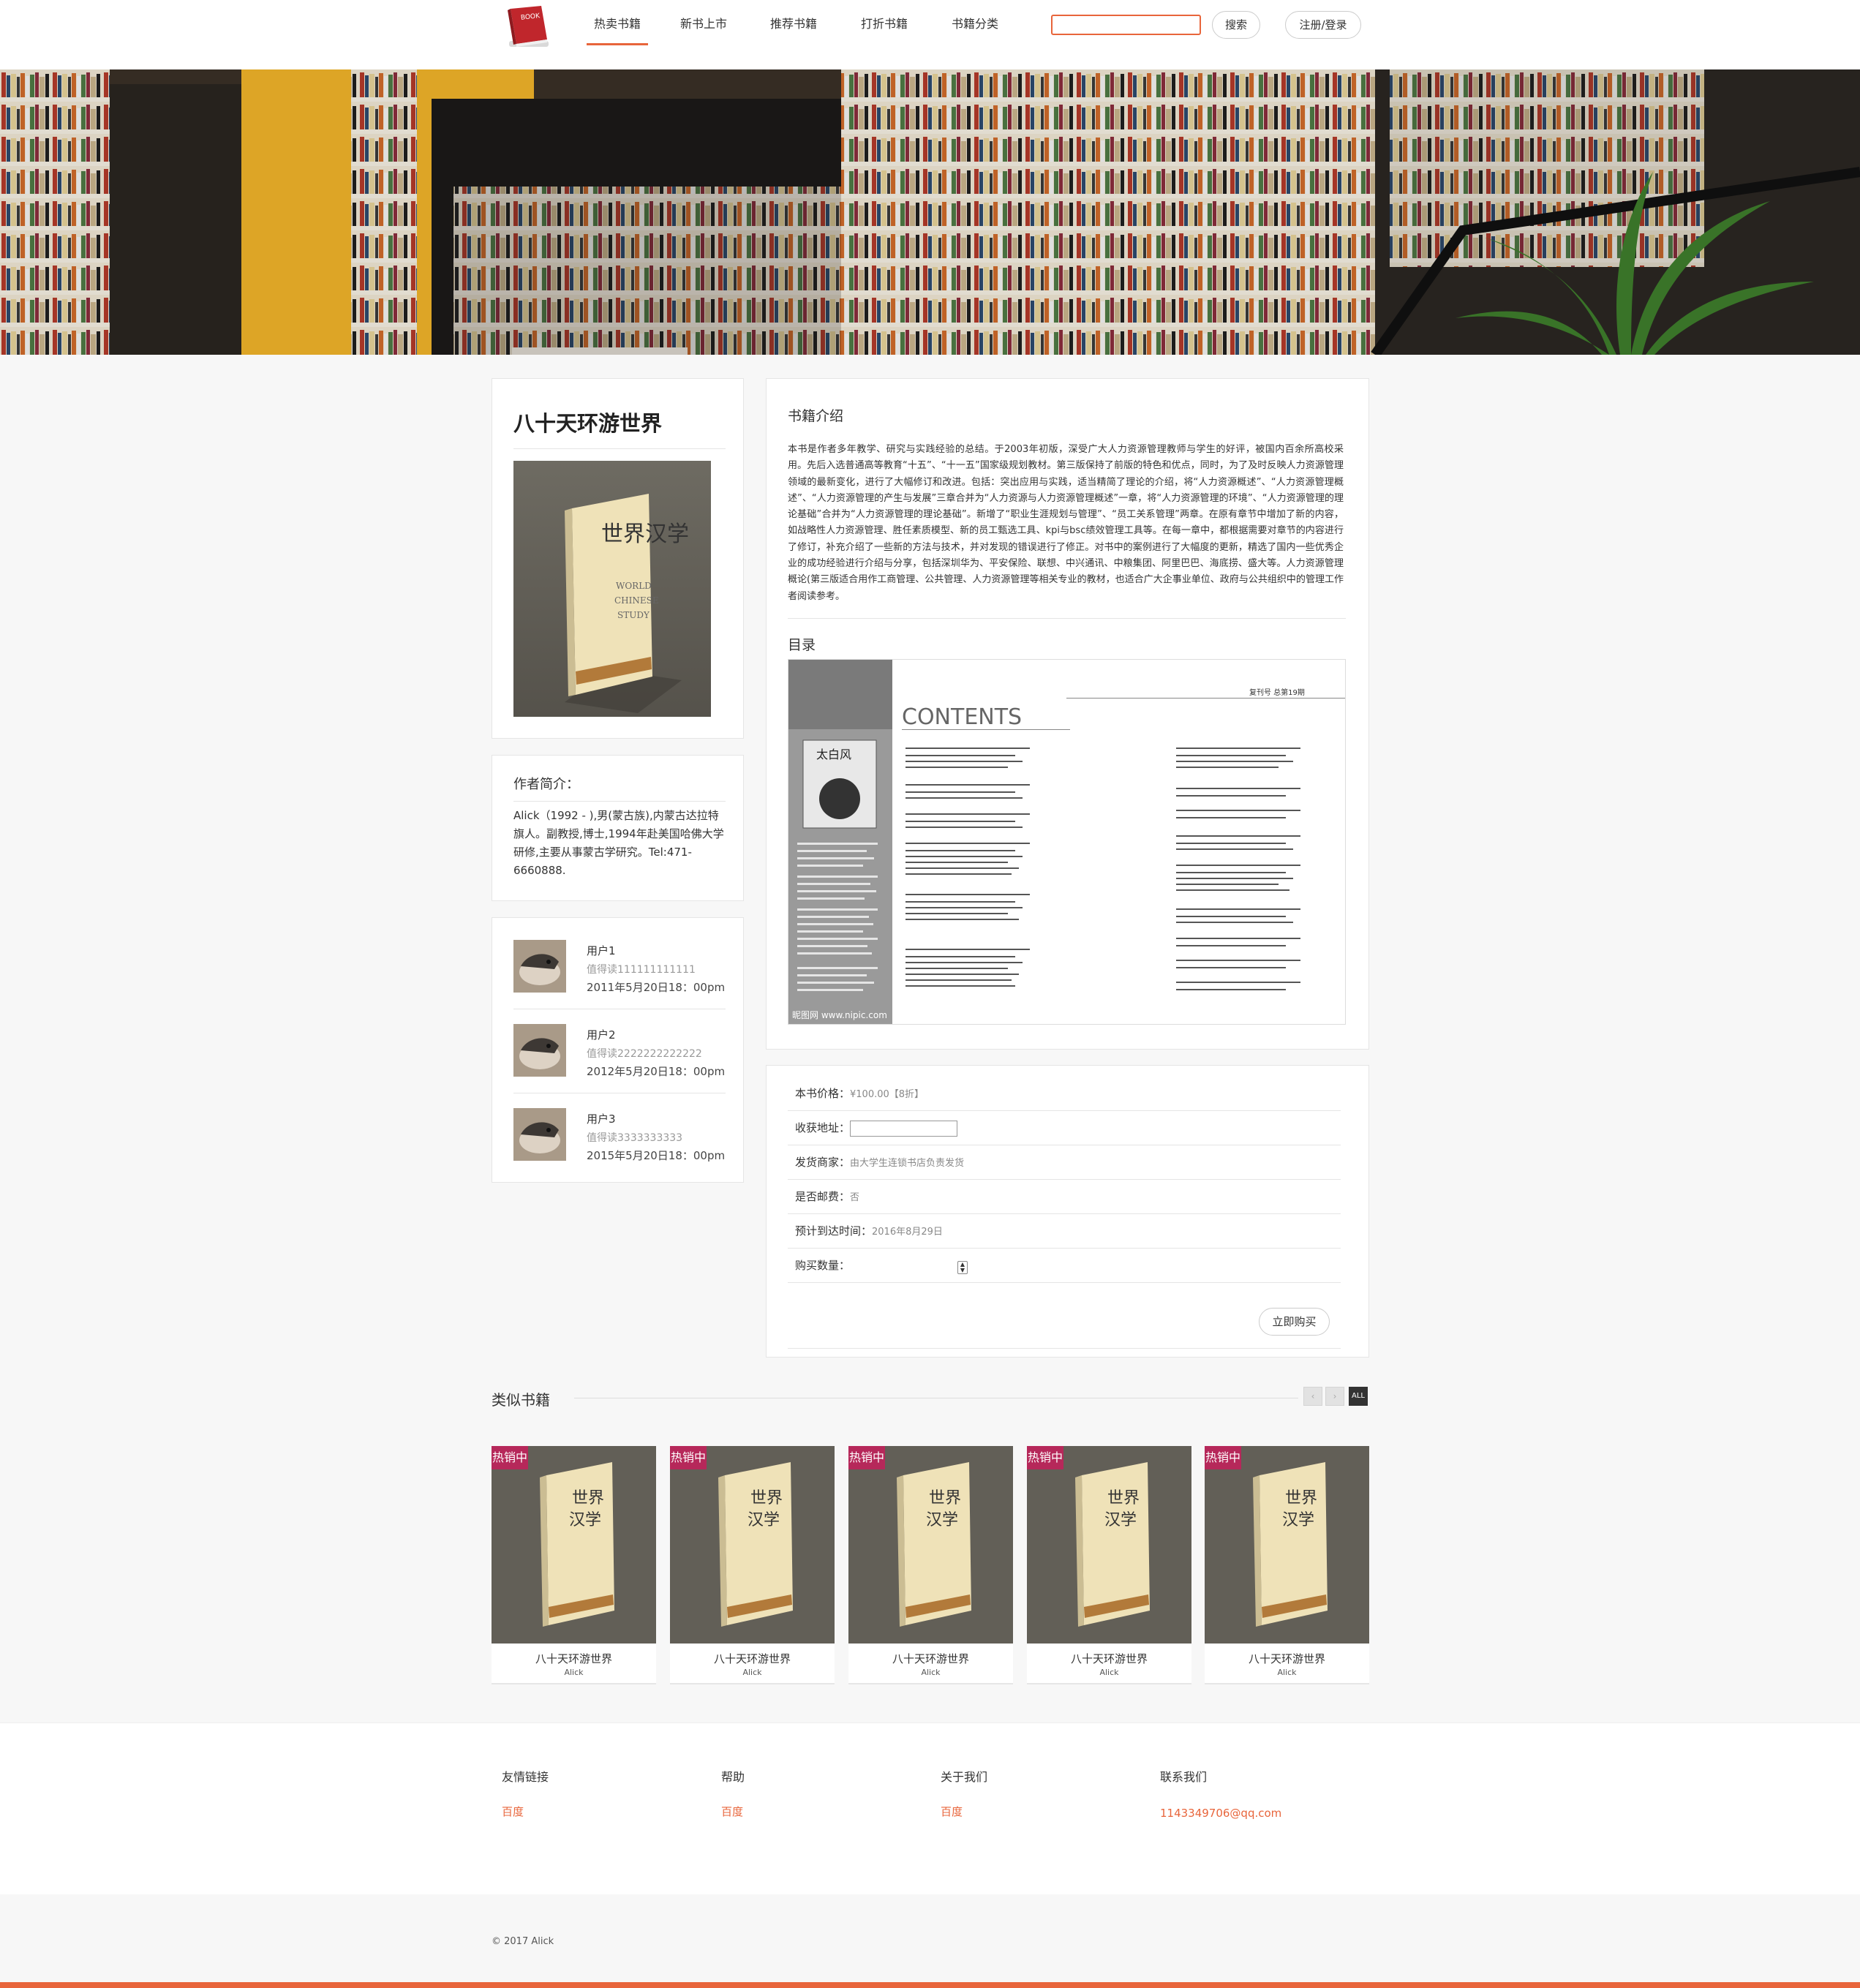  Describe the element at coordinates (1220, 1794) in the screenshot. I see `footer-column-contact: 联系我们 1143349706@qq.com` at that location.